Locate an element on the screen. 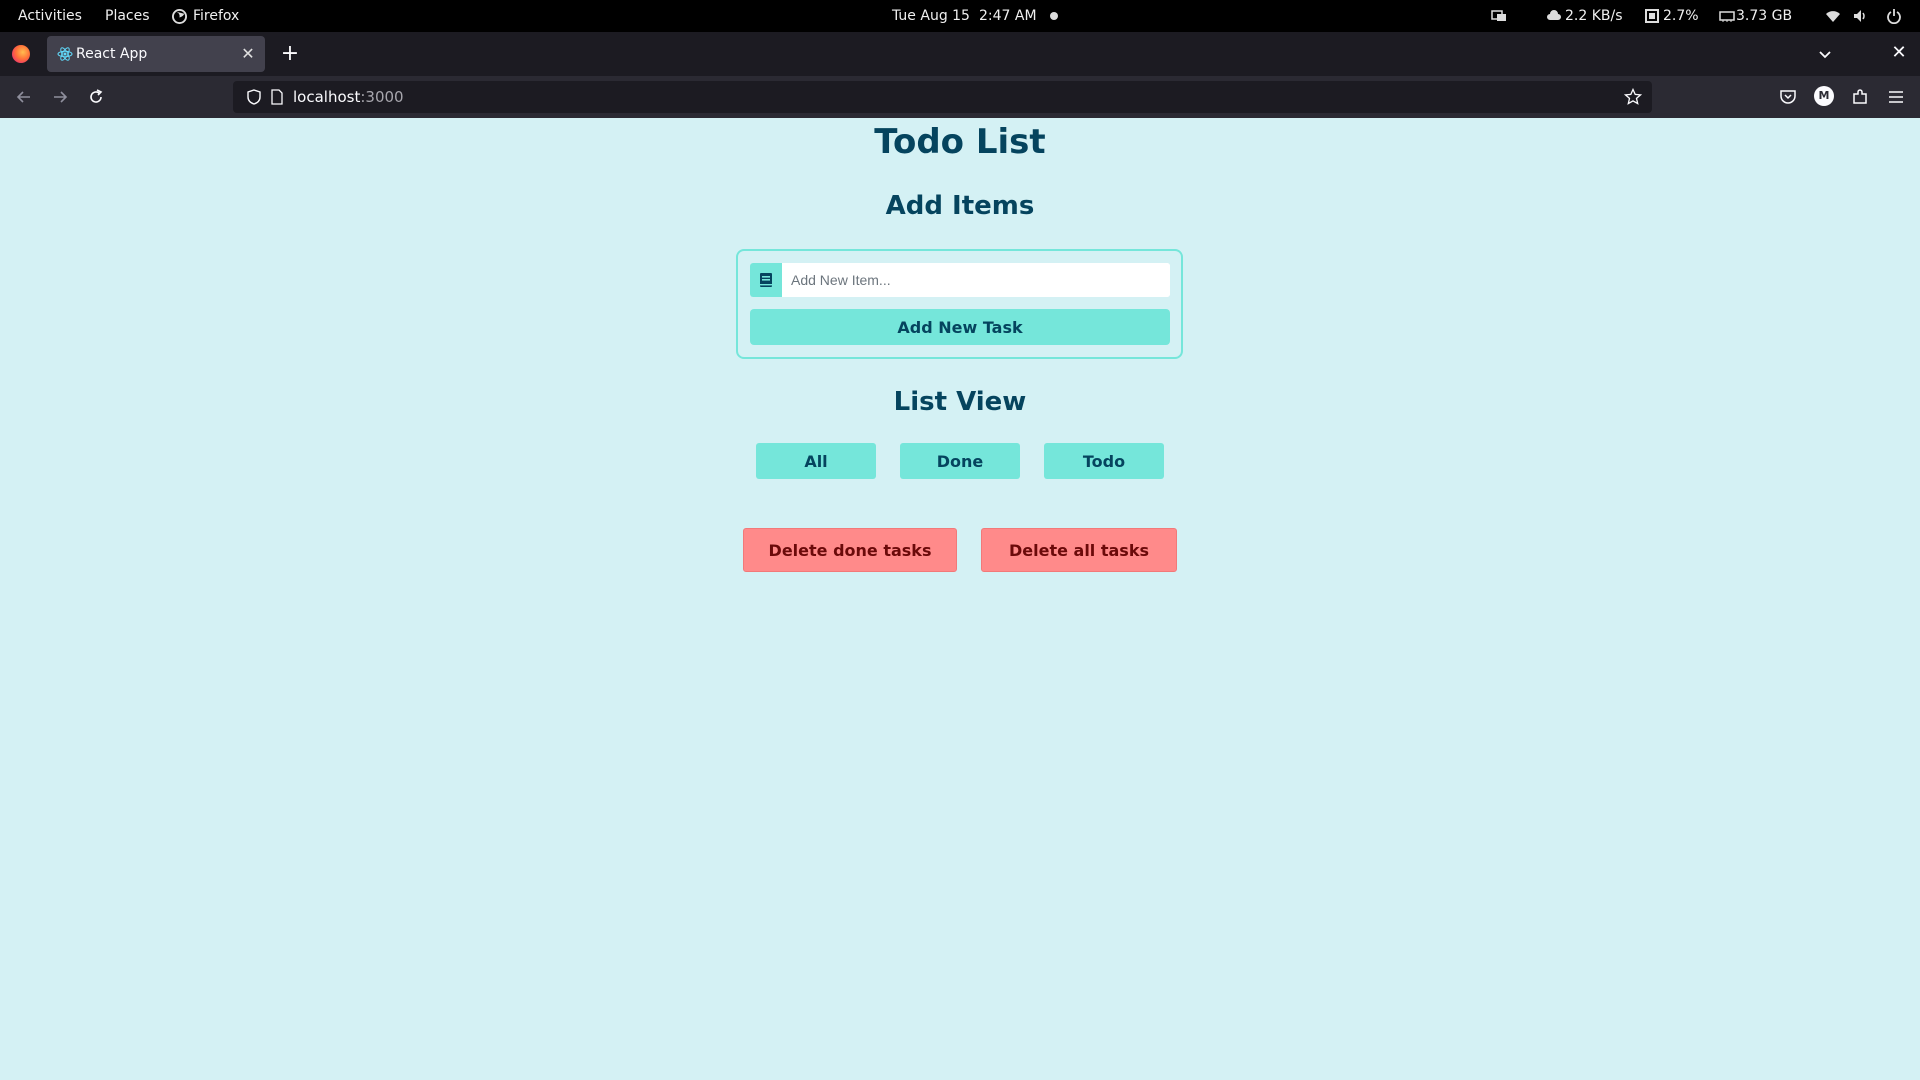 The height and width of the screenshot is (1080, 1920). bookmark-star-icon is located at coordinates (1633, 97).